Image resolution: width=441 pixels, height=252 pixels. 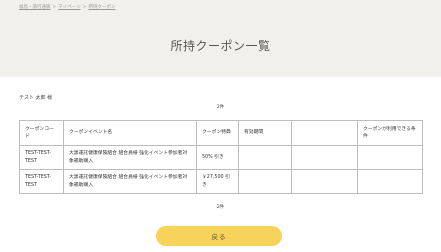 What do you see at coordinates (219, 236) in the screenshot?
I see `back-button: 戻る` at bounding box center [219, 236].